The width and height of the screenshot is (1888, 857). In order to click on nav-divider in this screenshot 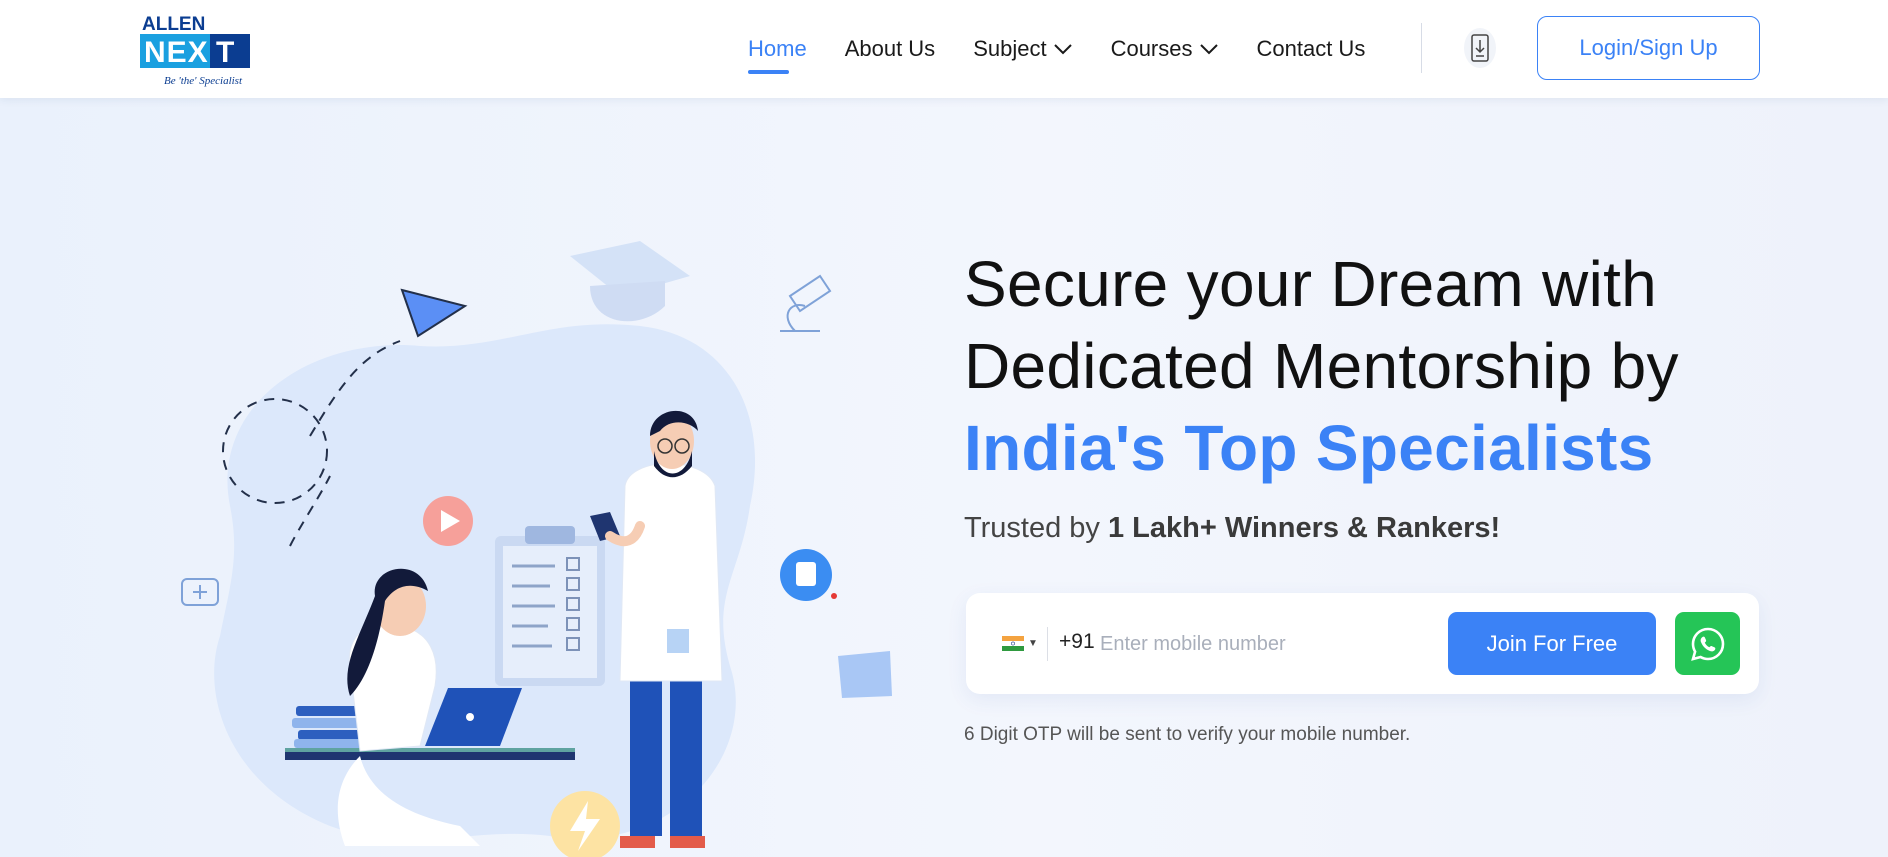, I will do `click(1421, 48)`.